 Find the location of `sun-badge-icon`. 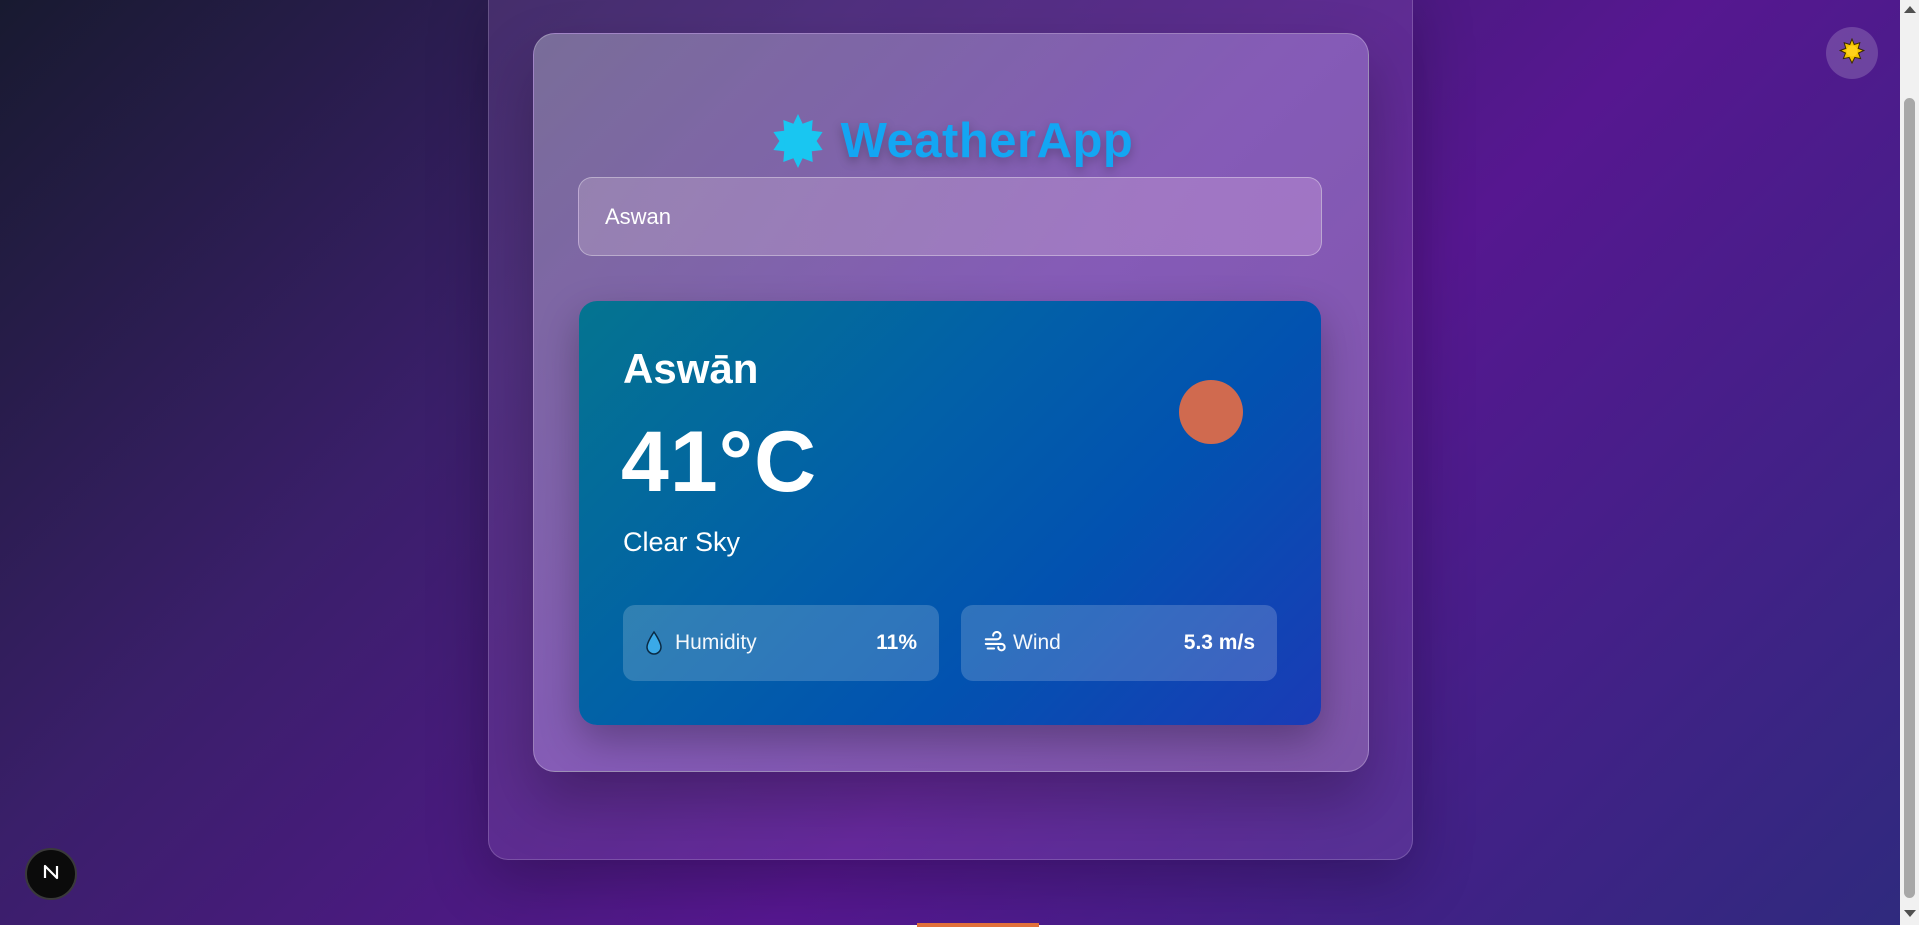

sun-badge-icon is located at coordinates (798, 141).